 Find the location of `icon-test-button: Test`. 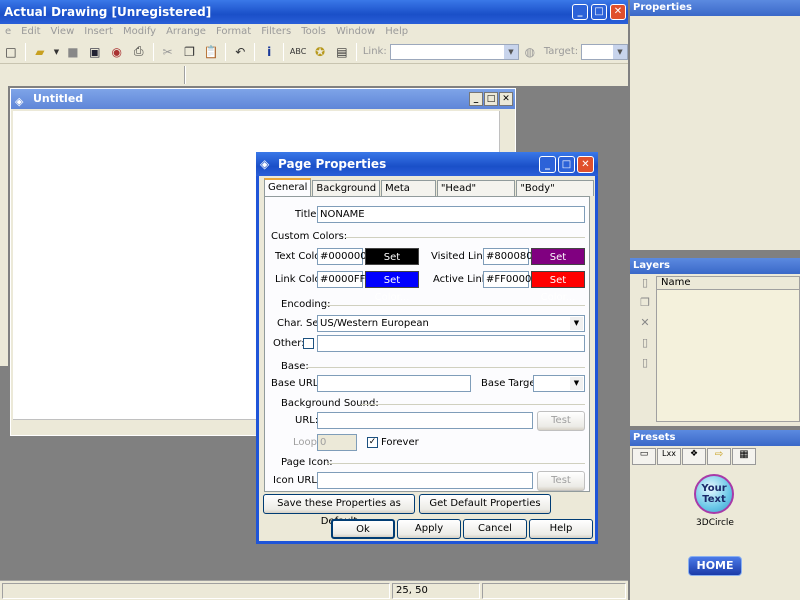

icon-test-button: Test is located at coordinates (561, 481).